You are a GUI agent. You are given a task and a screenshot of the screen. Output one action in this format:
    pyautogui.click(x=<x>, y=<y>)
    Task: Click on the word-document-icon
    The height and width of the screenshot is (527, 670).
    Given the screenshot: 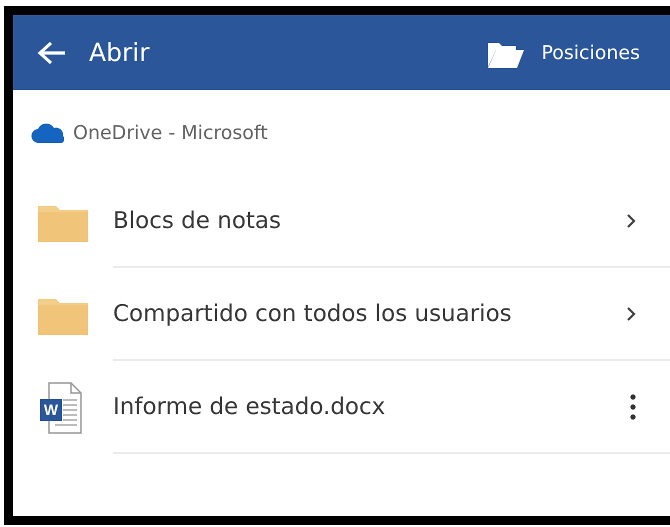 What is the action you would take?
    pyautogui.click(x=61, y=408)
    